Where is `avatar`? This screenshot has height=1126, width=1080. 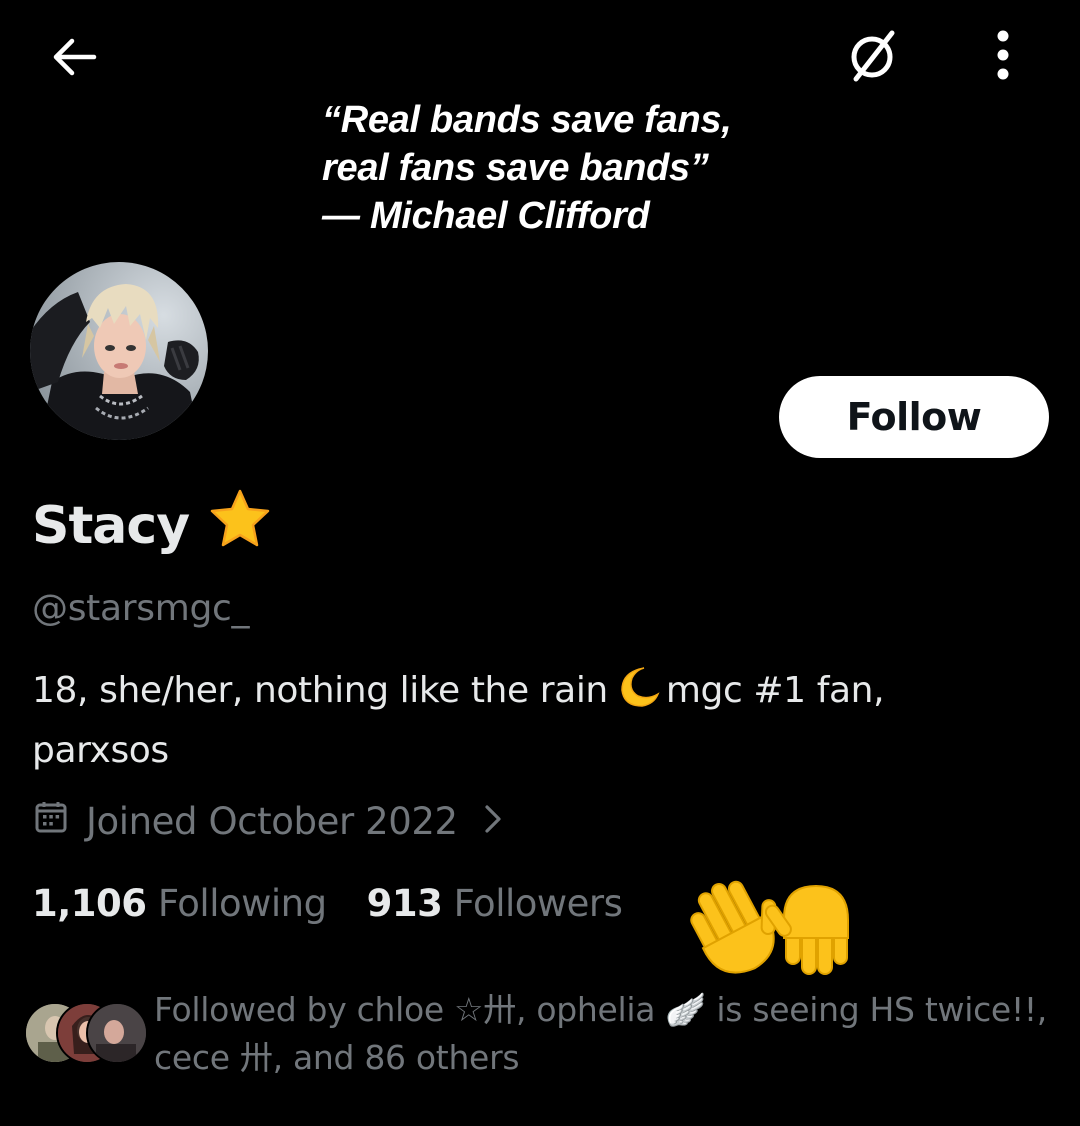
avatar is located at coordinates (117, 1033).